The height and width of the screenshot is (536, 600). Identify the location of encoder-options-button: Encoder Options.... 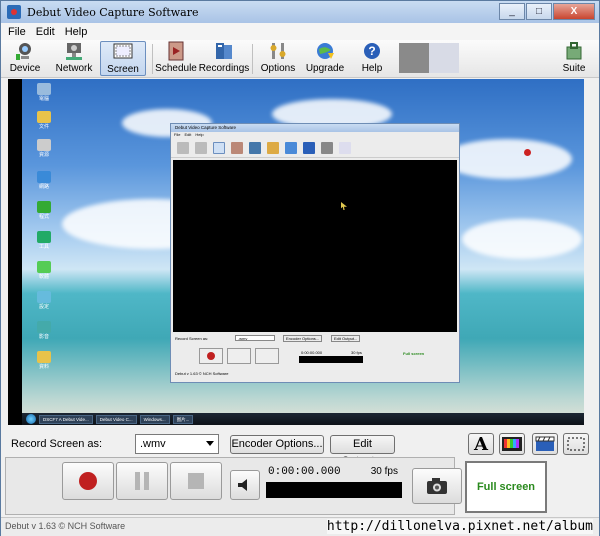
(277, 444).